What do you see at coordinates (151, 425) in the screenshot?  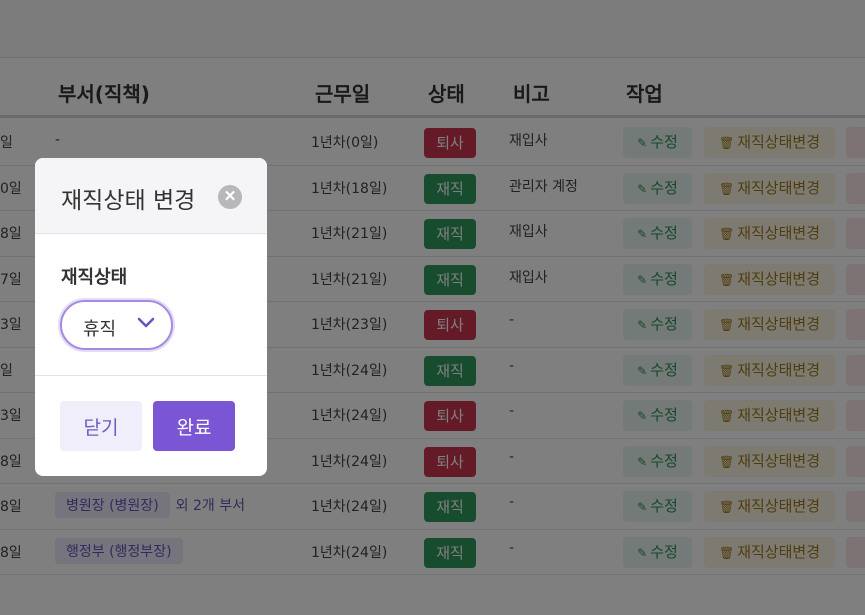 I see `modal-footer: 닫기 완료` at bounding box center [151, 425].